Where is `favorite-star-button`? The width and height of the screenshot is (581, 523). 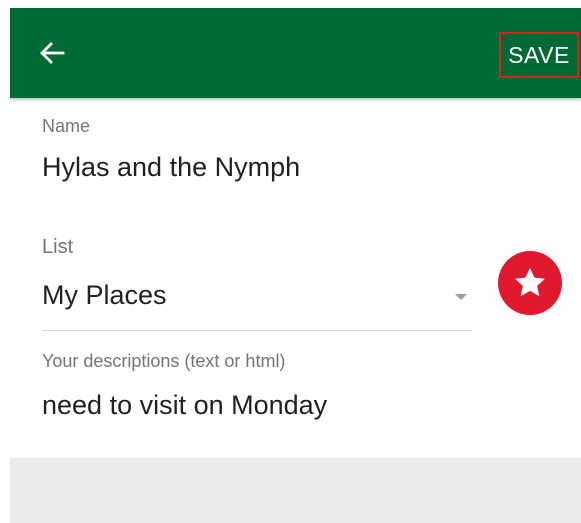
favorite-star-button is located at coordinates (530, 283).